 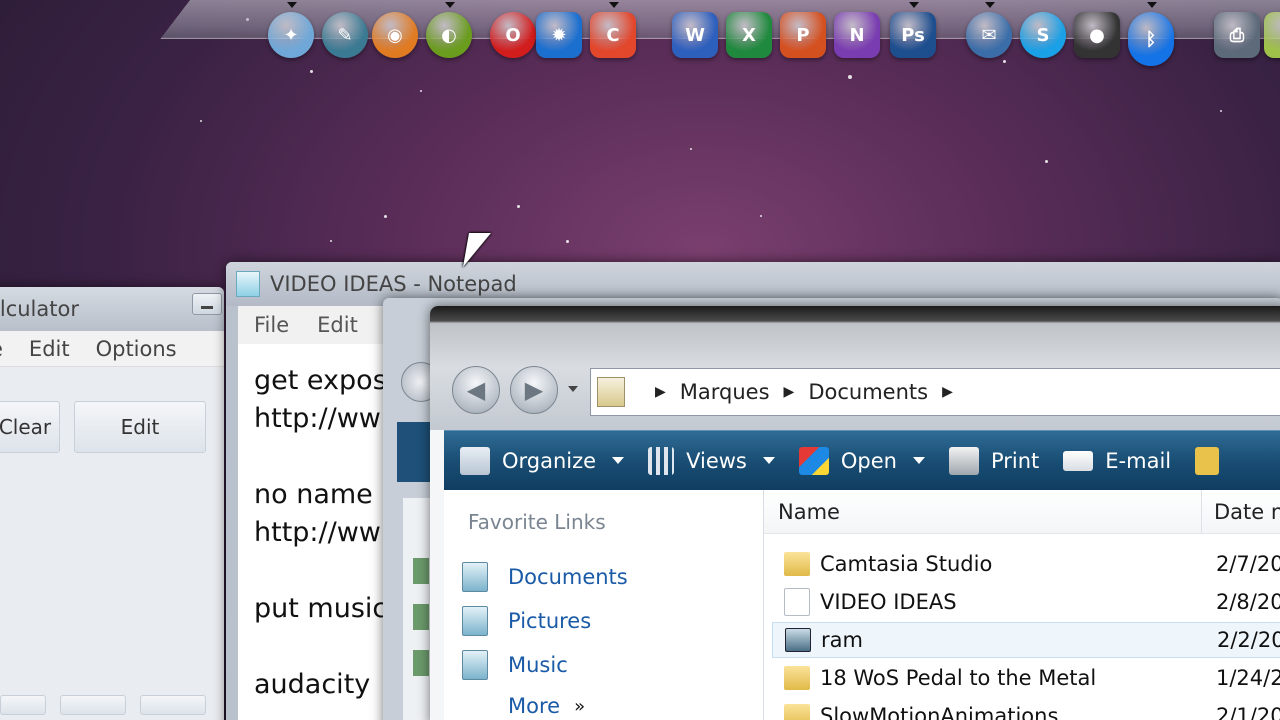 I want to click on minimize-button, so click(x=207, y=304).